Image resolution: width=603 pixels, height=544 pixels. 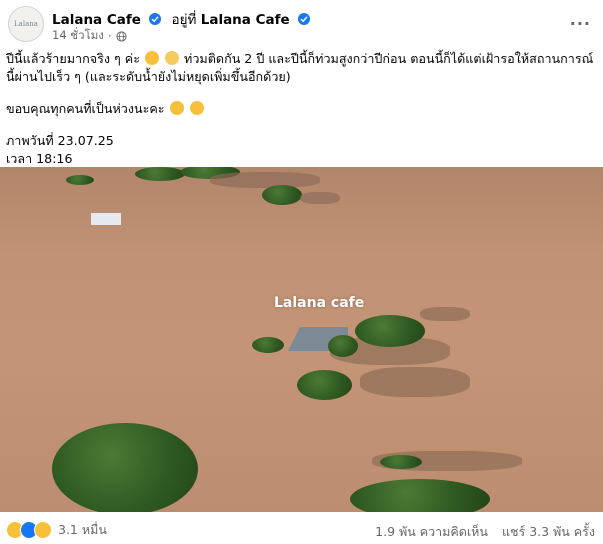 I want to click on pleading-face-emoji-icon, so click(x=176, y=108).